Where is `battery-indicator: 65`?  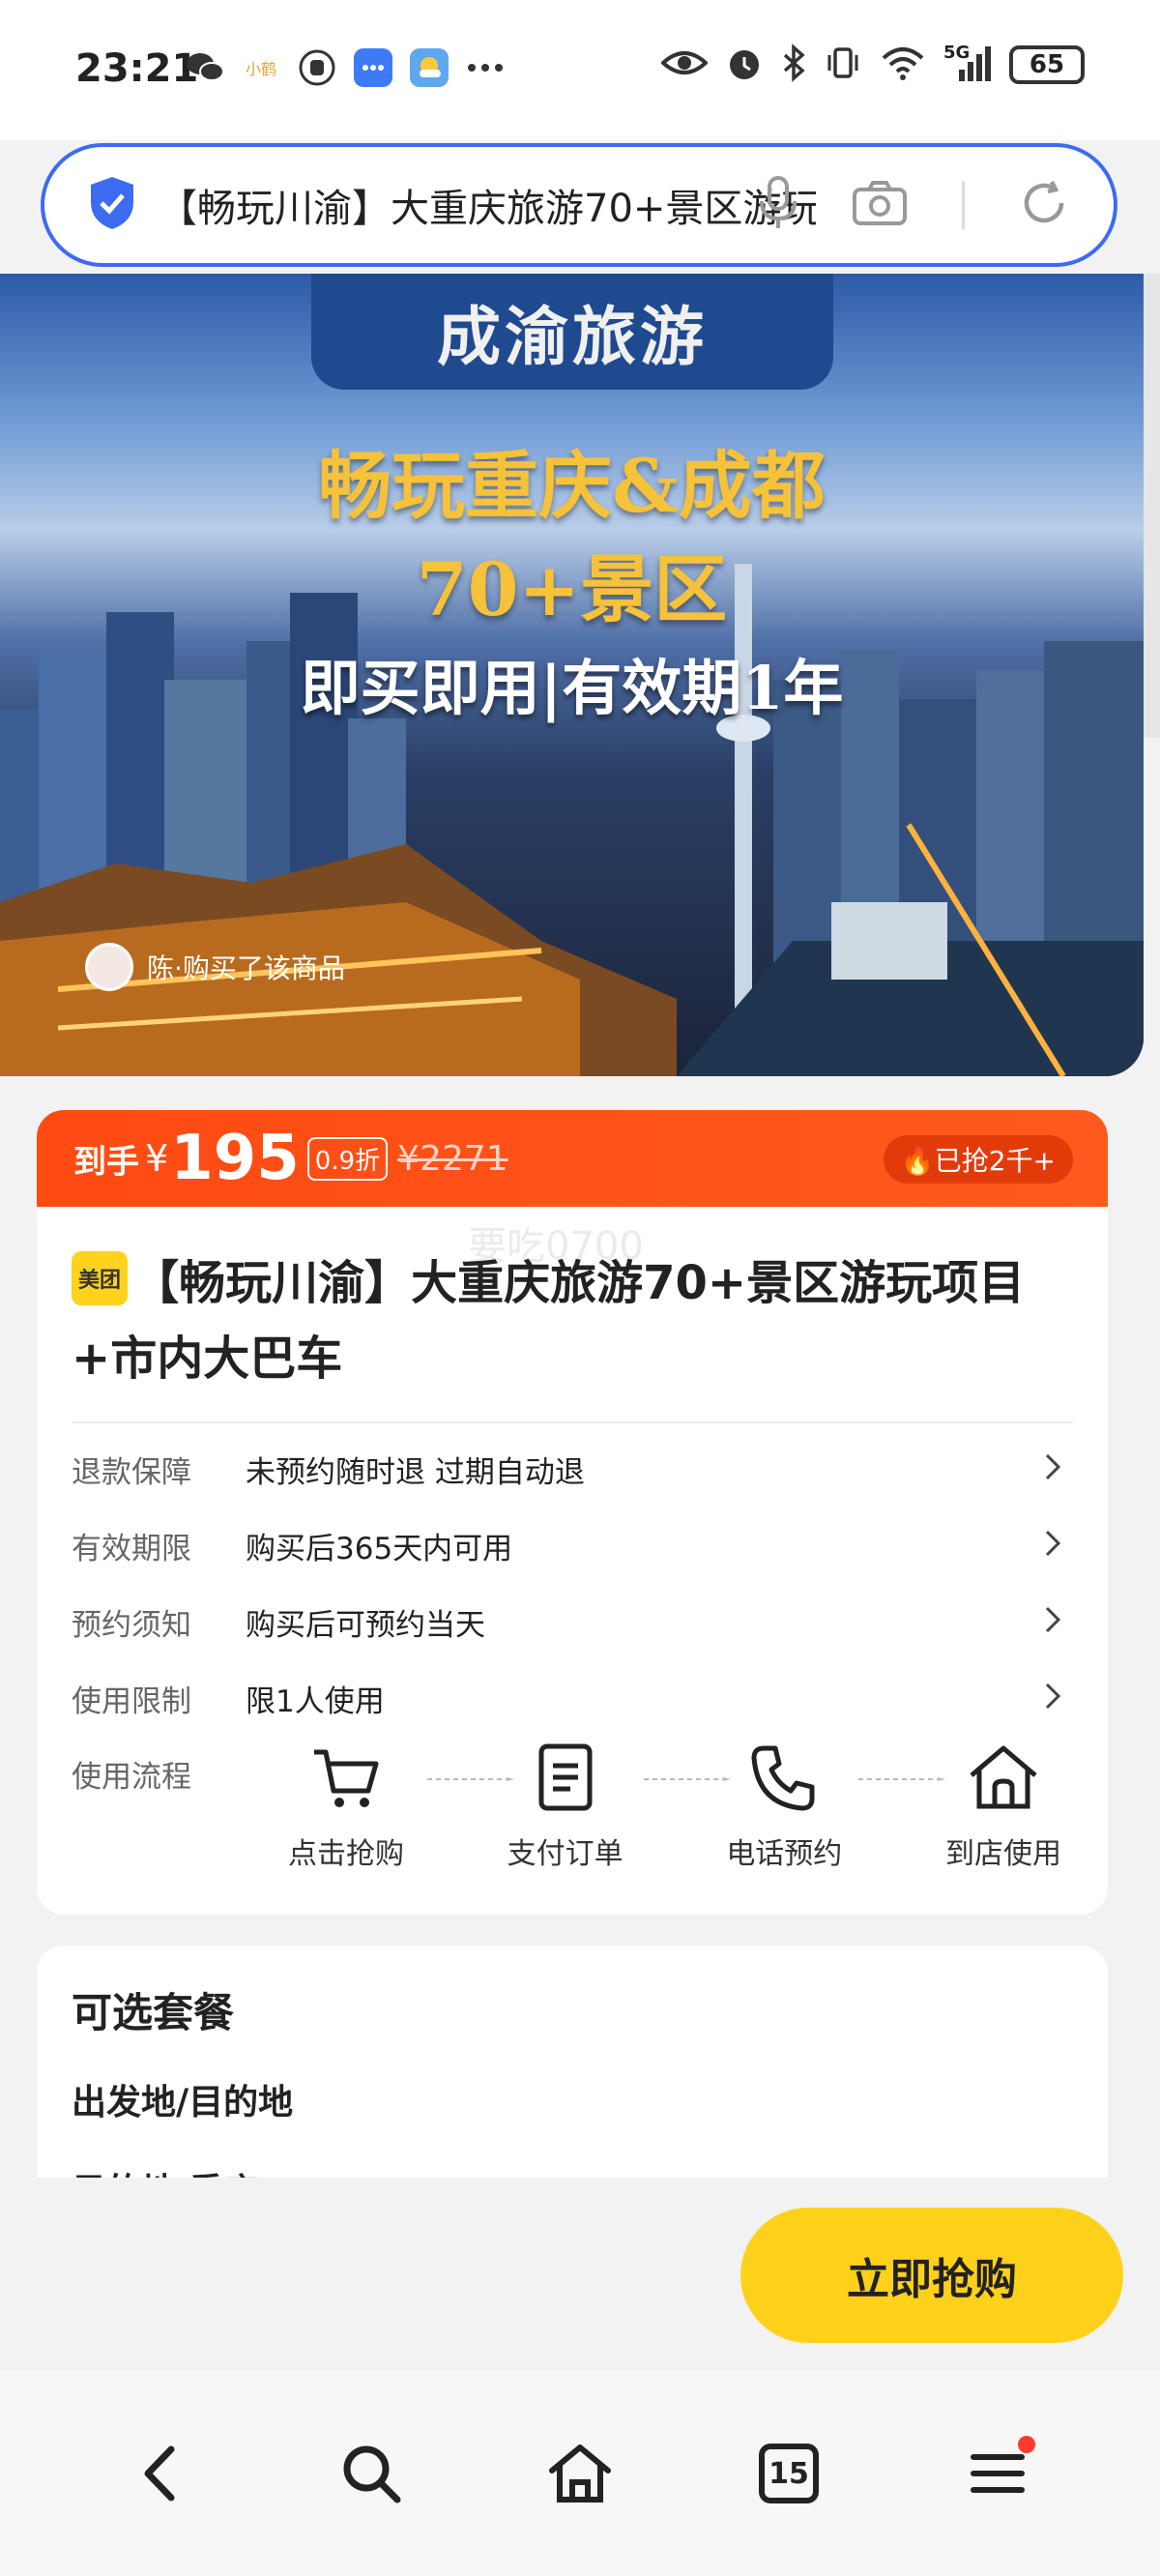 battery-indicator: 65 is located at coordinates (1047, 64).